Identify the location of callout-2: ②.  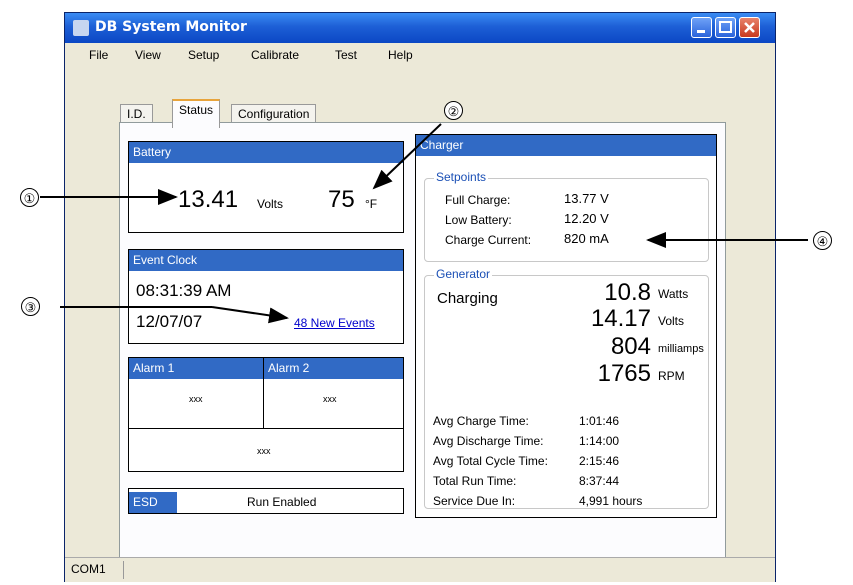
(453, 110).